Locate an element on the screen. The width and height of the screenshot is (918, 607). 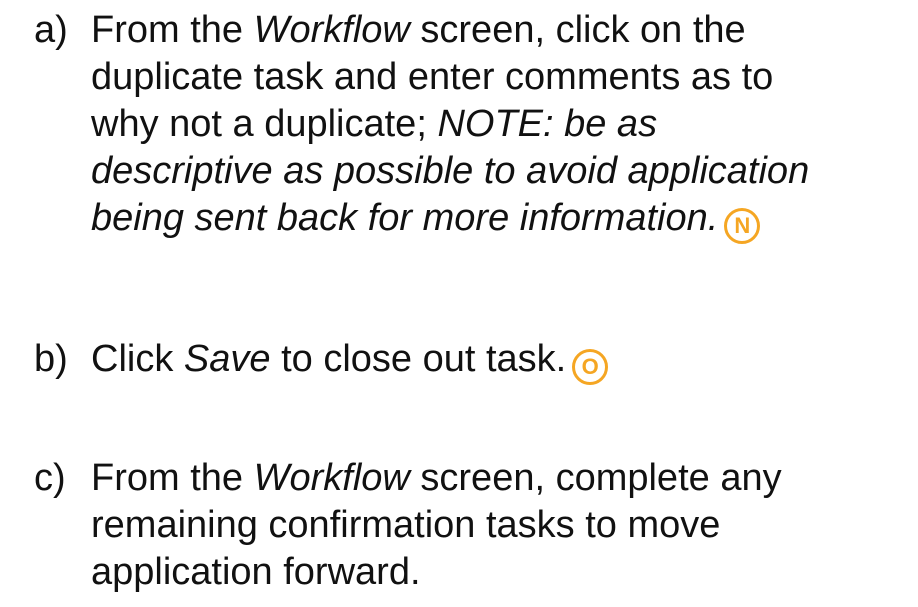
text-run: to close out task. is located at coordinates (418, 359).